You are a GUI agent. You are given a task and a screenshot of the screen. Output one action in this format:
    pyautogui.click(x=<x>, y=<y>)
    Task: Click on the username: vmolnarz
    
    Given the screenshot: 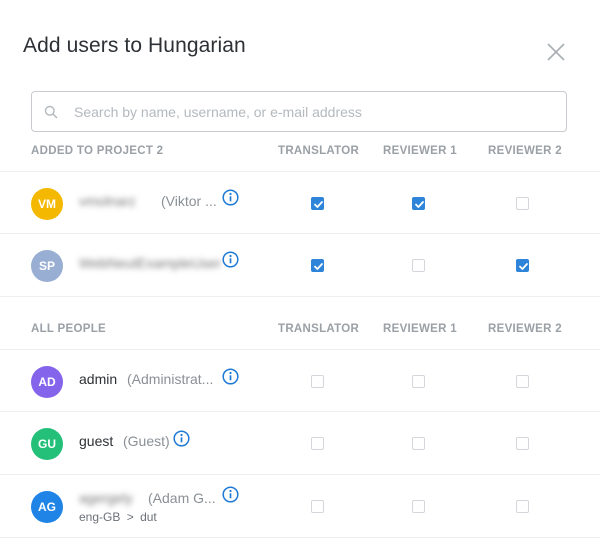 What is the action you would take?
    pyautogui.click(x=107, y=201)
    